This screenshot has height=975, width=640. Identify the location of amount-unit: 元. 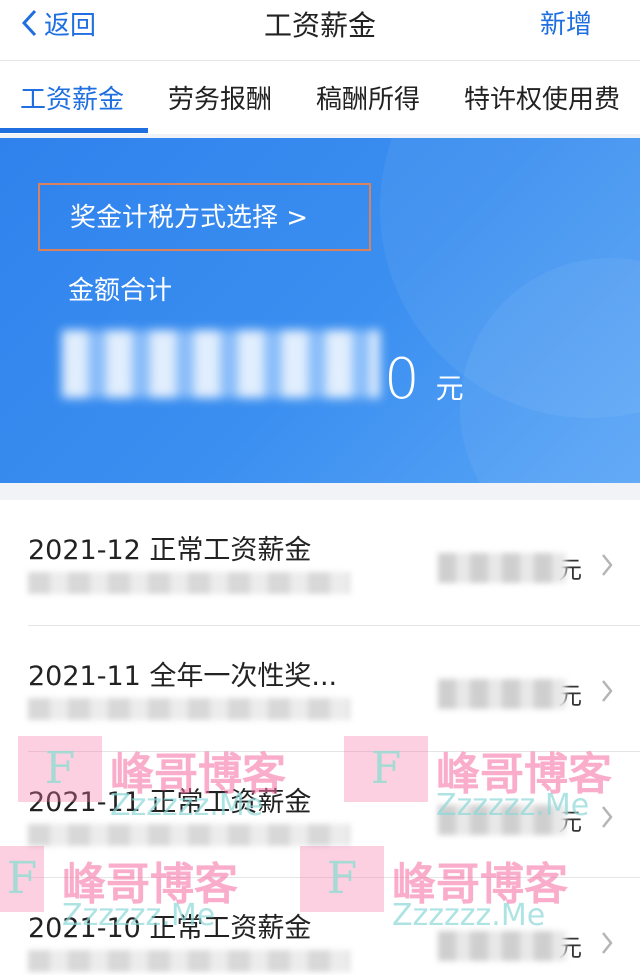
(449, 388).